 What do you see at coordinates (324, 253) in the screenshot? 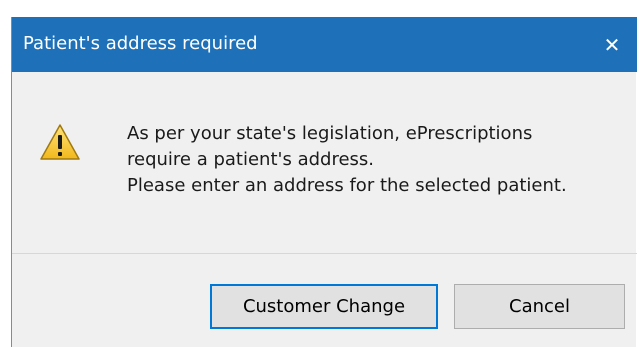
I see `separator` at bounding box center [324, 253].